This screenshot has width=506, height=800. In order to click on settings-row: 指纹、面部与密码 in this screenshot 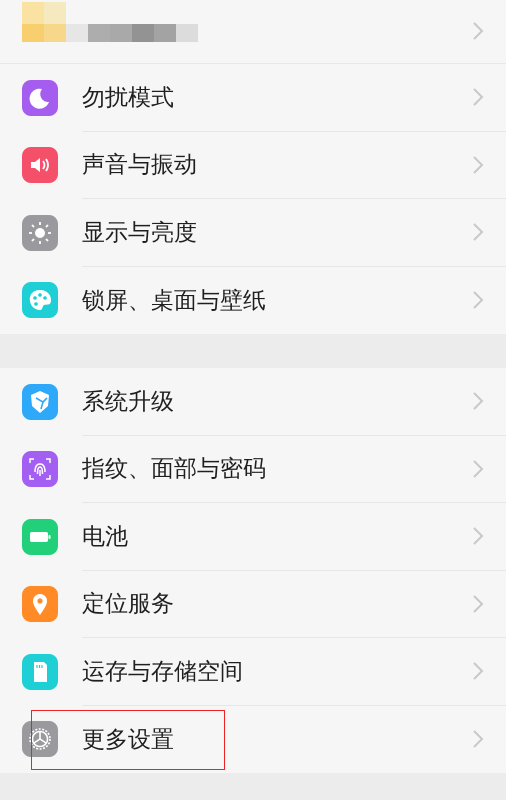, I will do `click(253, 469)`.